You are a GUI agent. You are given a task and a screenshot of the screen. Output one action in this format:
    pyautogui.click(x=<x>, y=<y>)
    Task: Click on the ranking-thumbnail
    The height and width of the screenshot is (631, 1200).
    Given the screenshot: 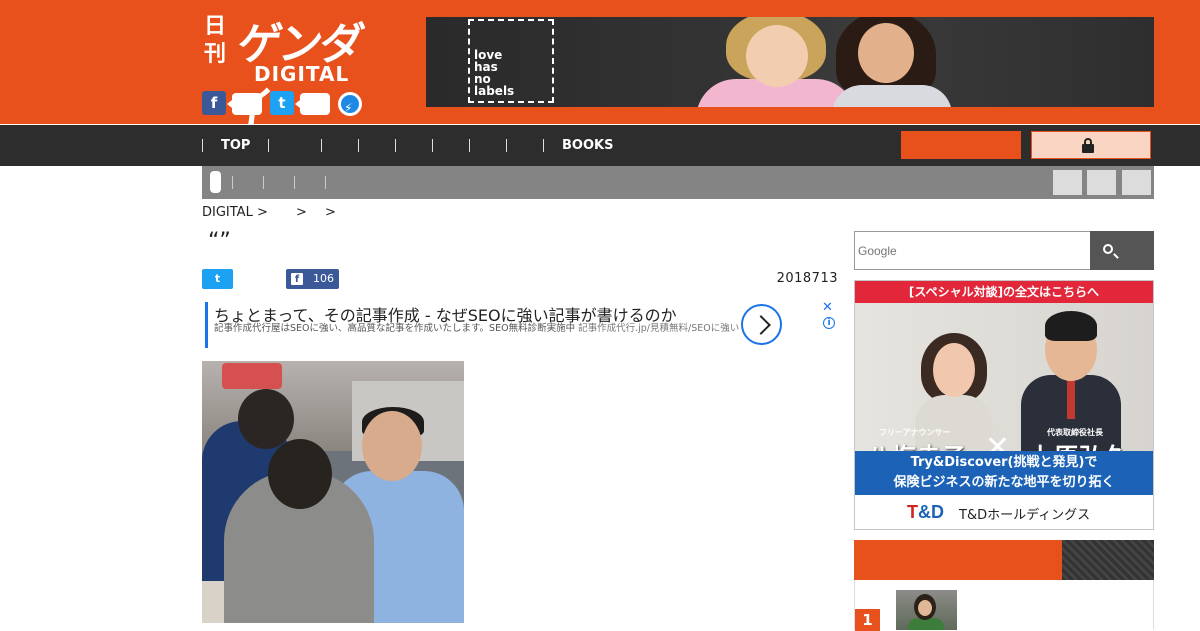 What is the action you would take?
    pyautogui.click(x=926, y=610)
    